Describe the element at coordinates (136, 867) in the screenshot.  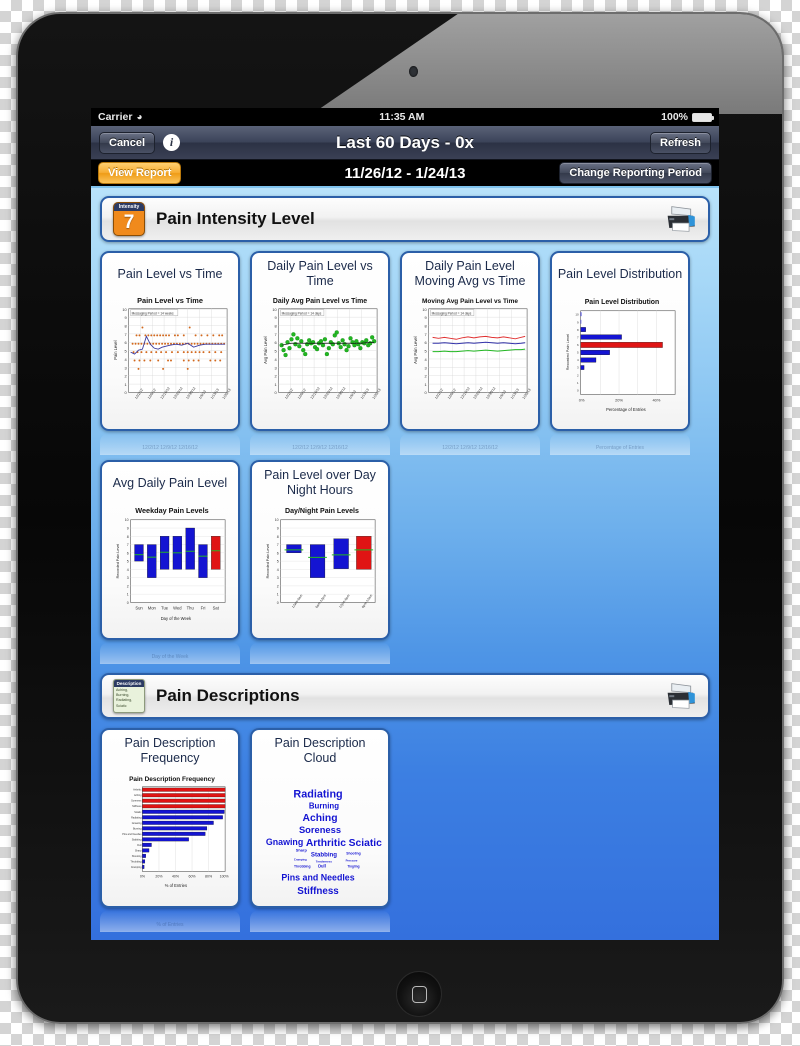
I see `svg-text: Cramping` at that location.